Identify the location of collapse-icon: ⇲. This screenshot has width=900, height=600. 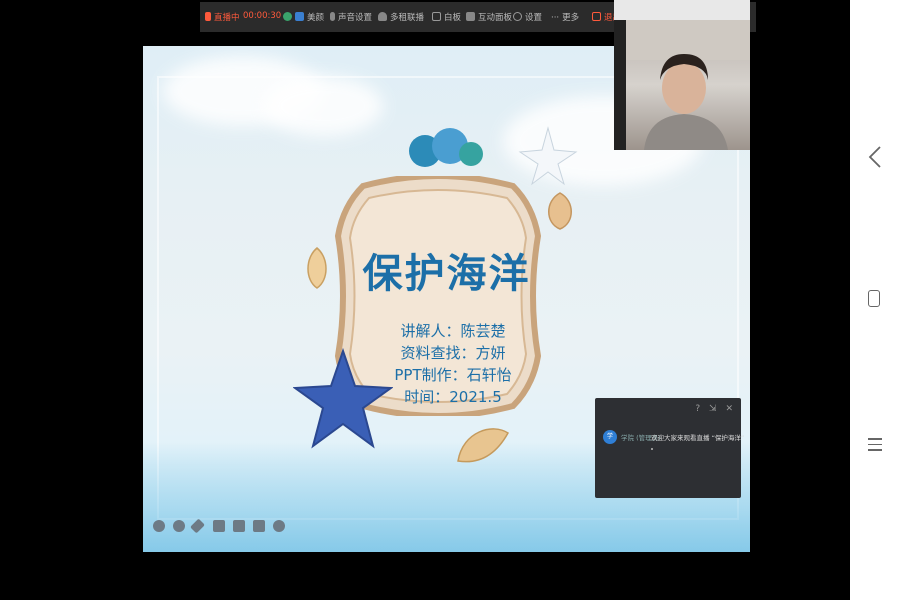
(713, 409).